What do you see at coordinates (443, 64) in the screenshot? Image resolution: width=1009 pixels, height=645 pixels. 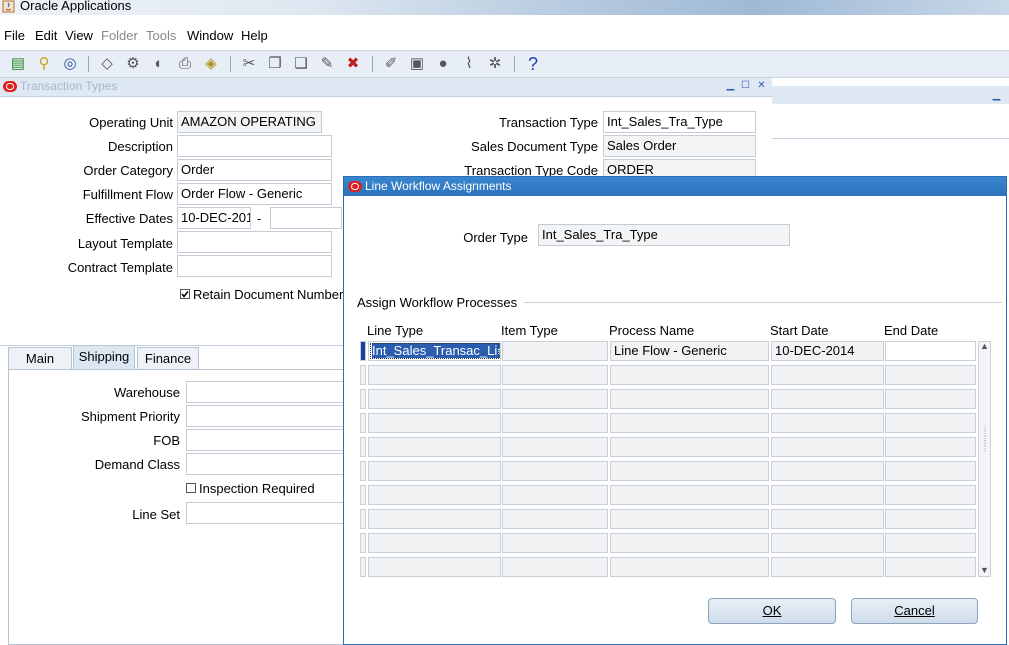 I see `translations-icon: ●` at bounding box center [443, 64].